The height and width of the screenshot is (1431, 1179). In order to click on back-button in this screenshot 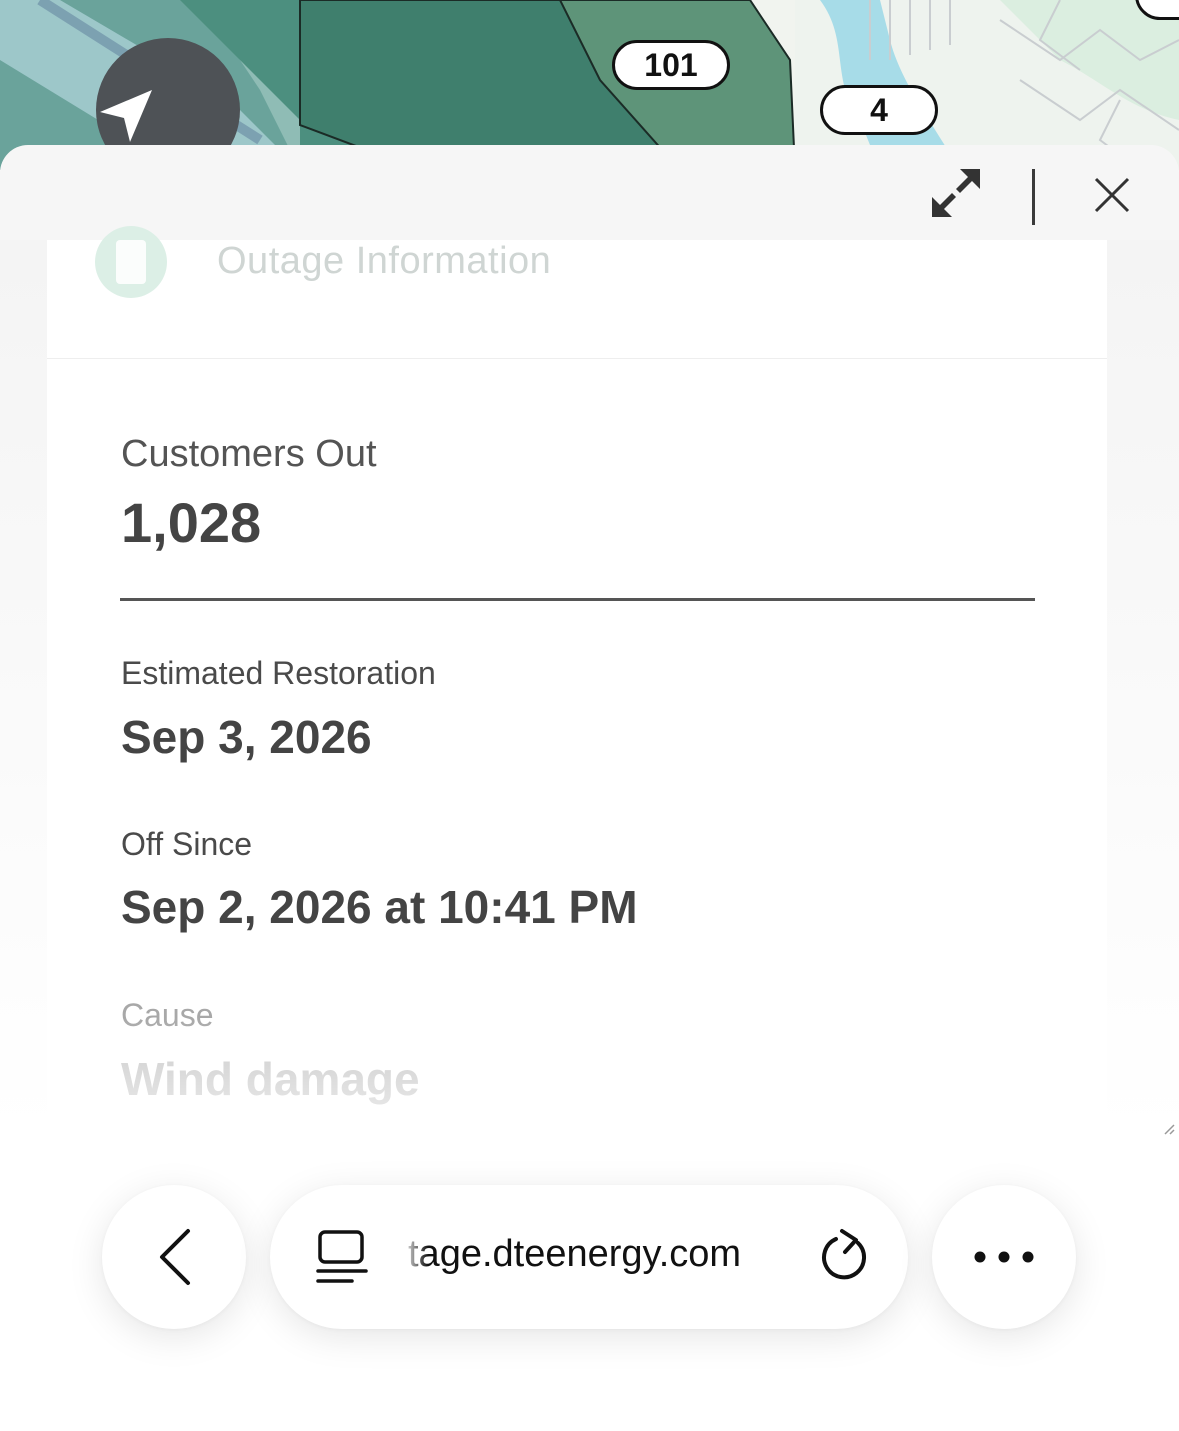, I will do `click(174, 1257)`.